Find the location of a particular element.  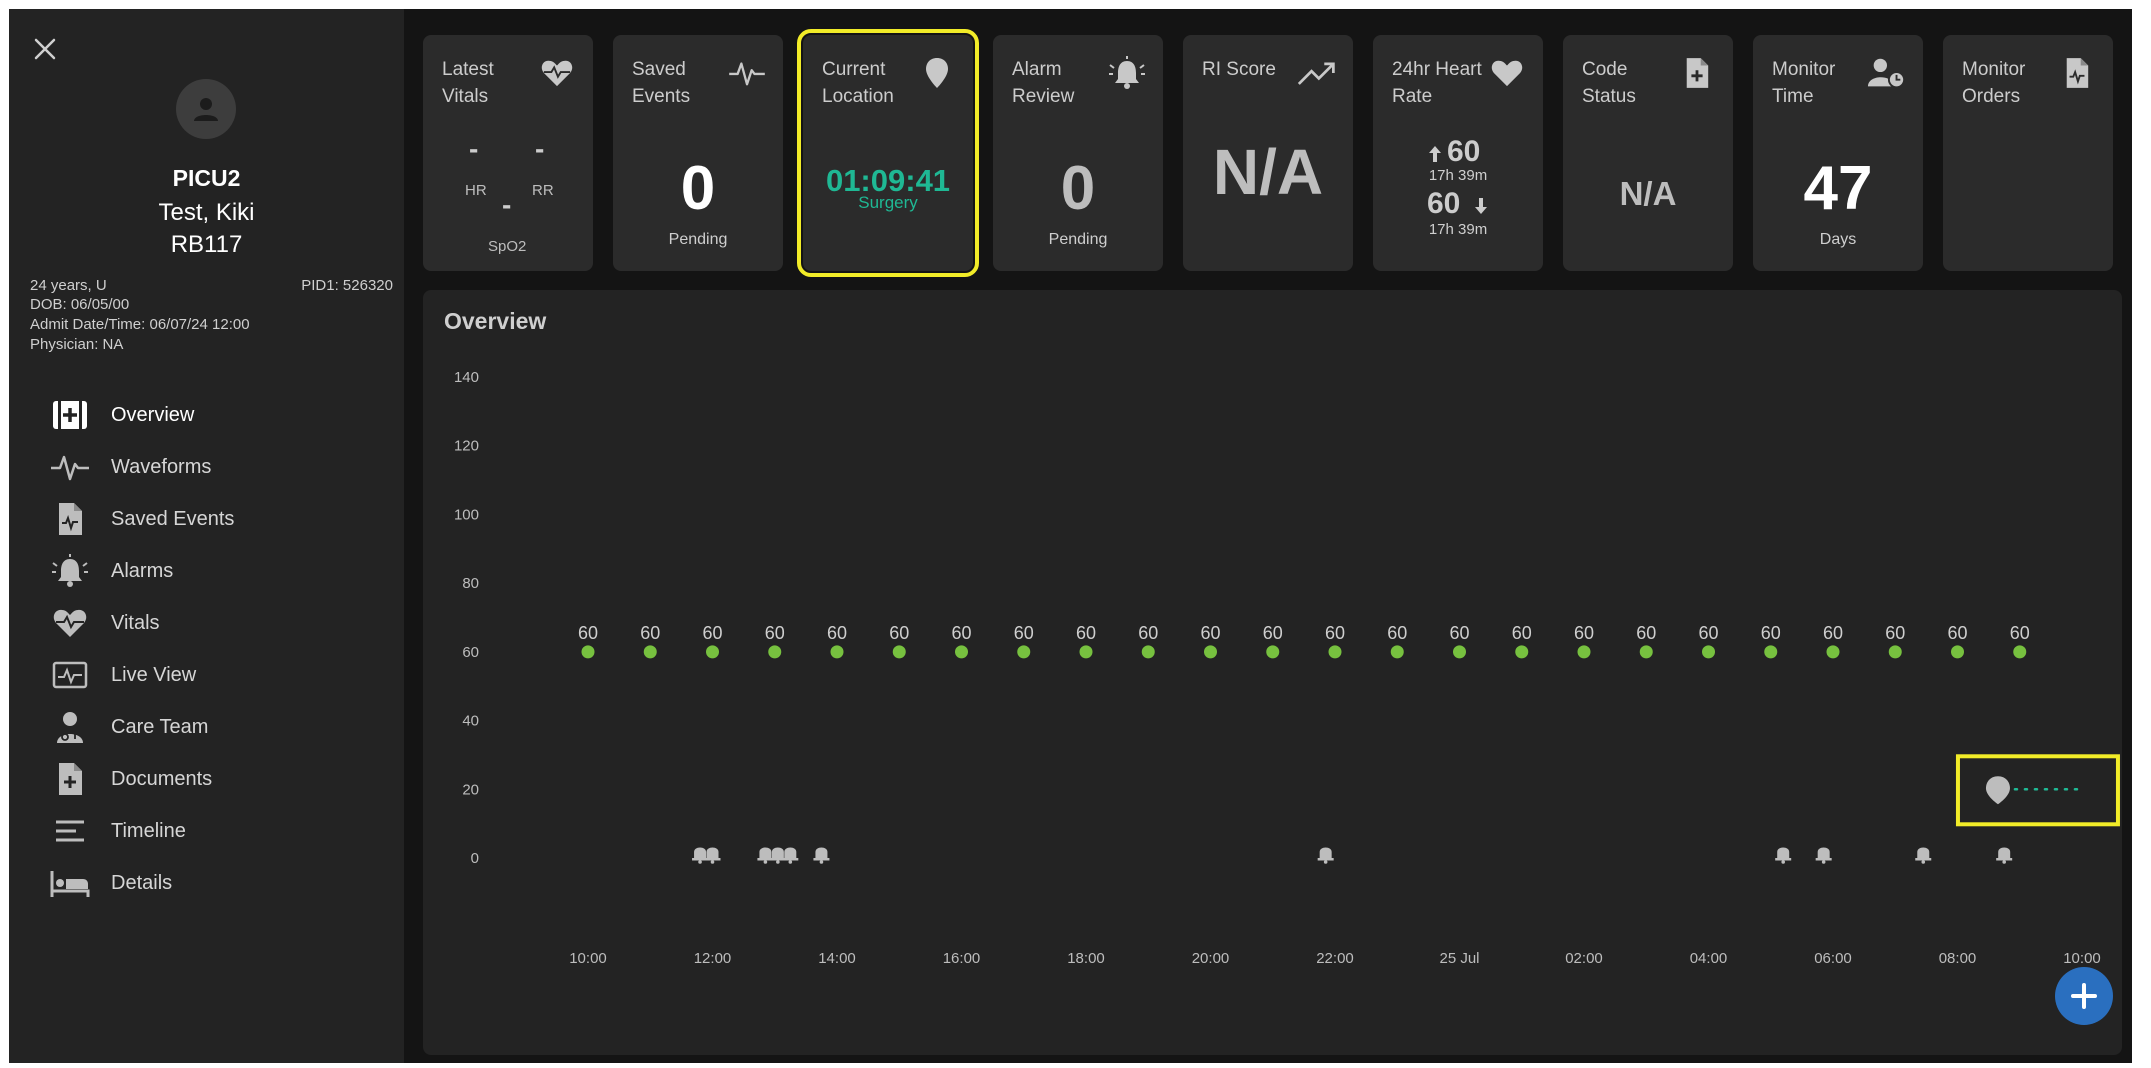

user-clock-icon is located at coordinates (1887, 73).